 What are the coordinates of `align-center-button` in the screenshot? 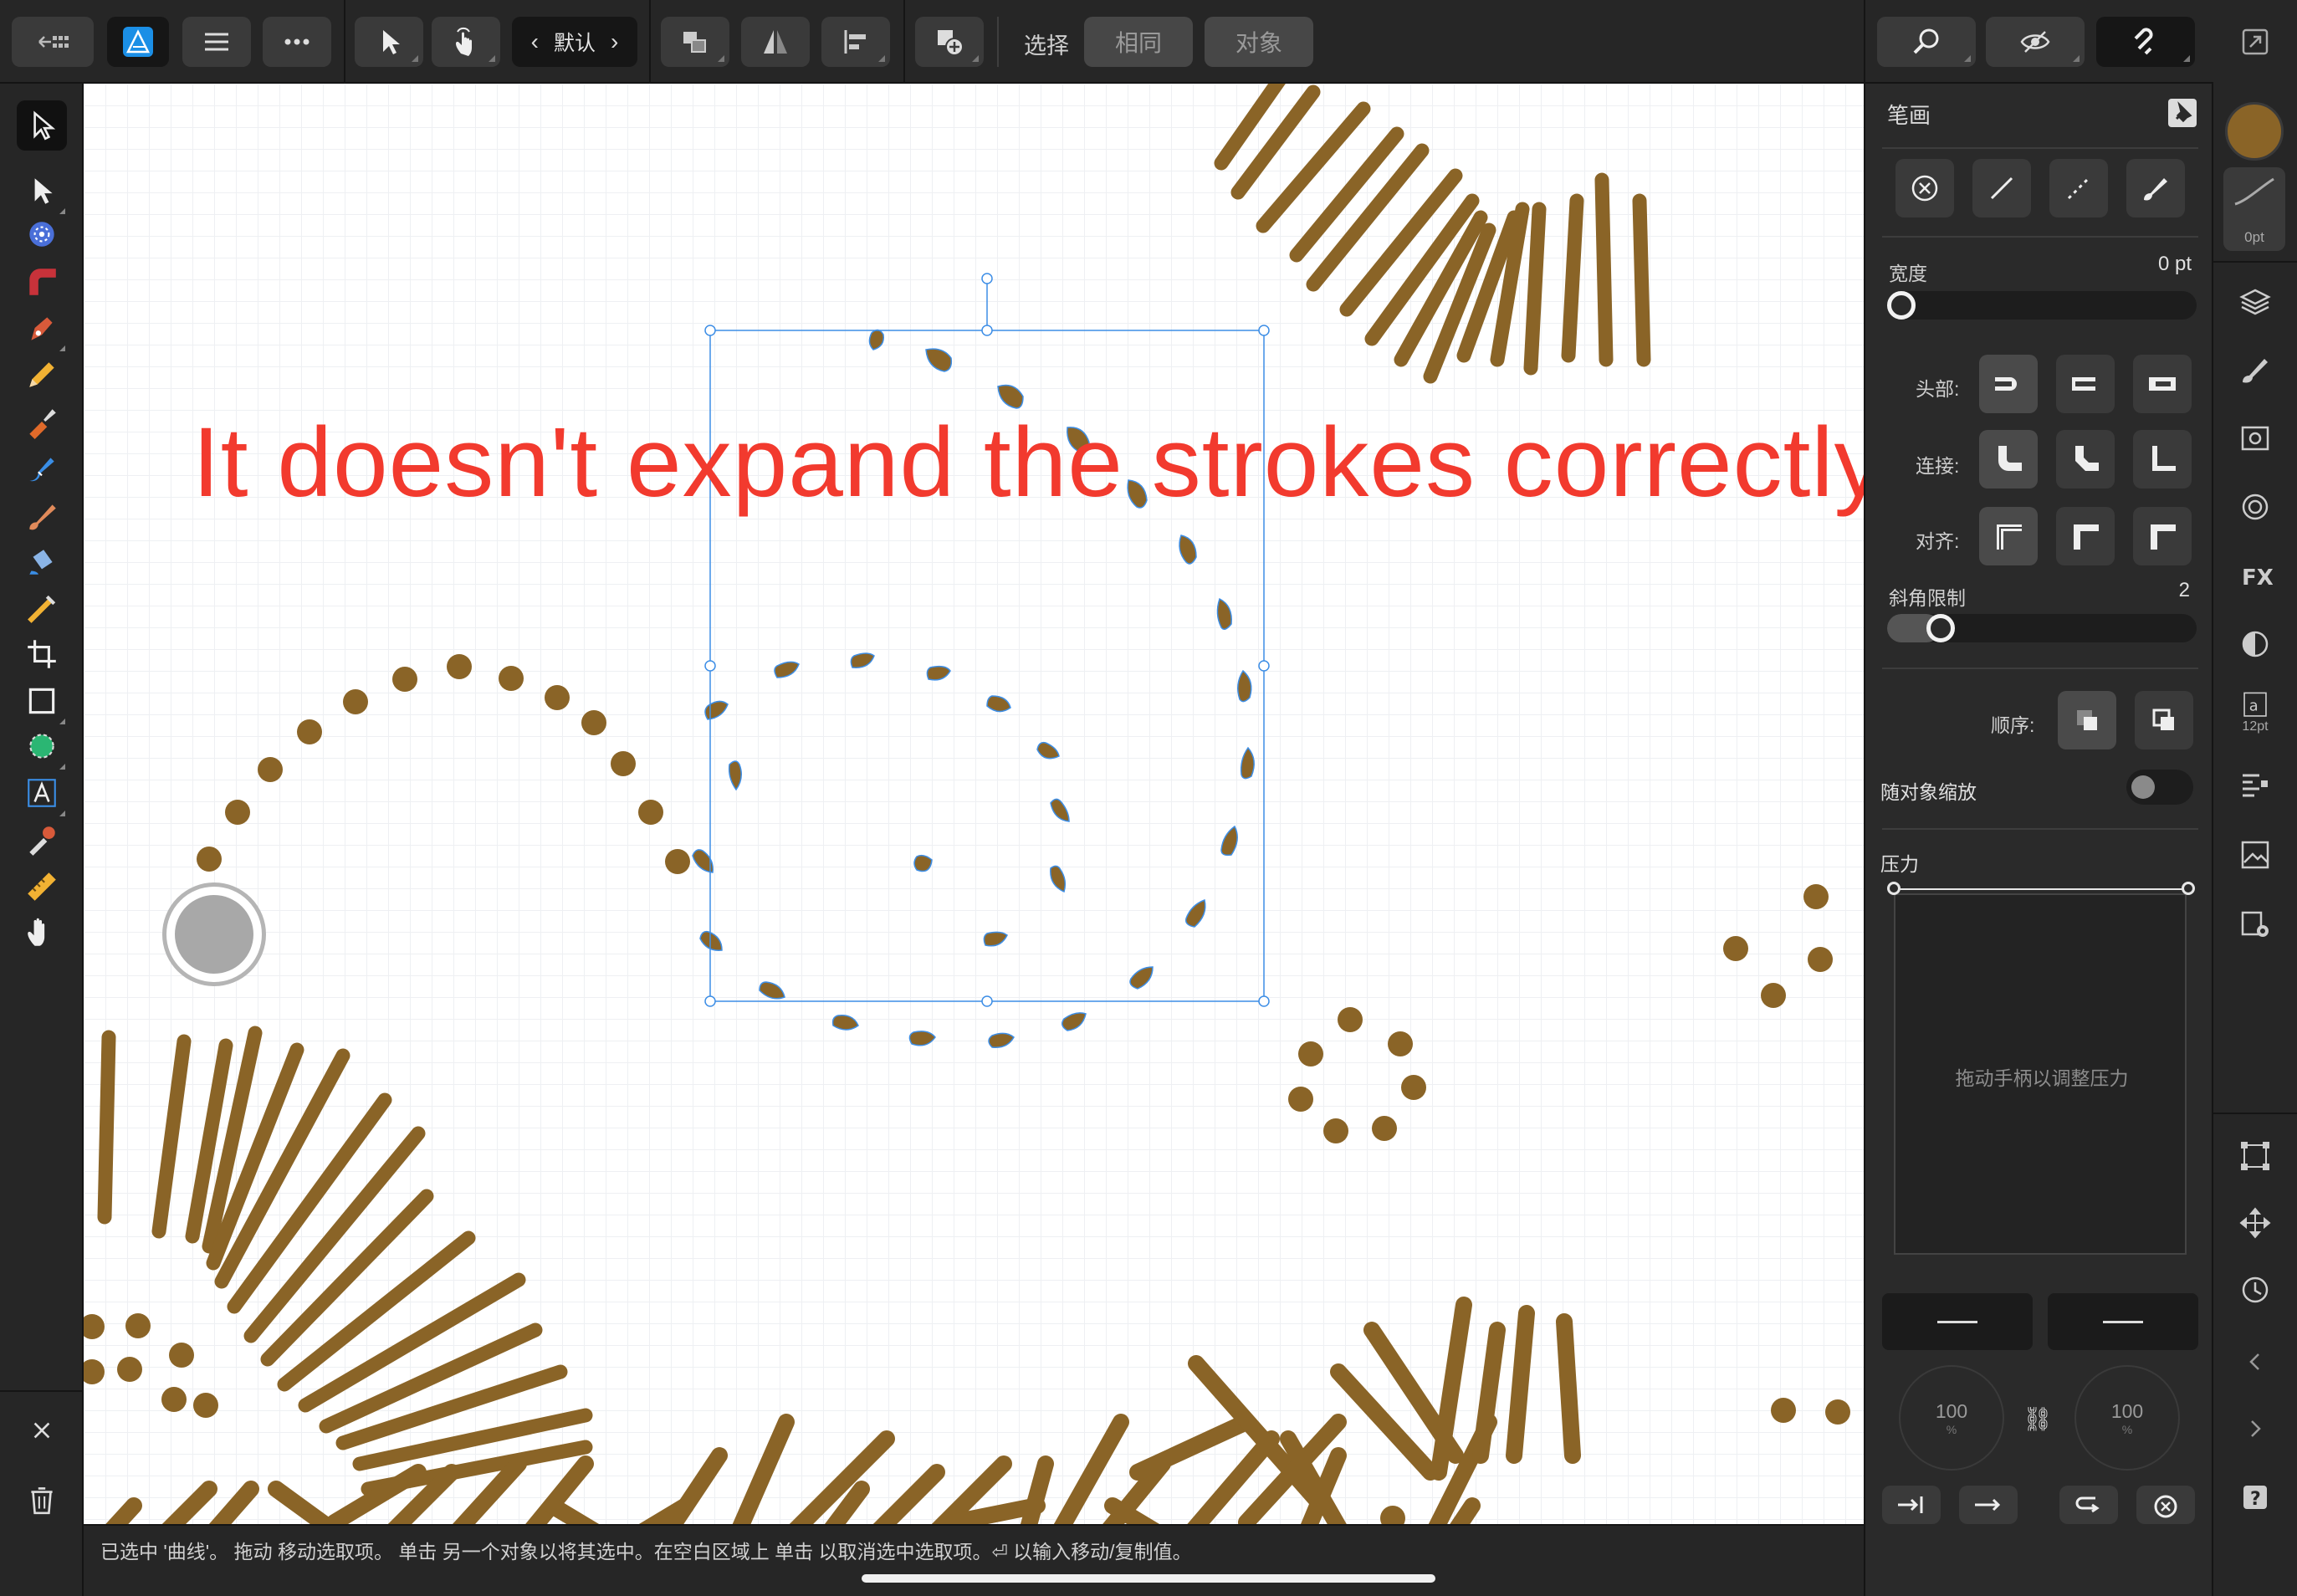 It's located at (2008, 536).